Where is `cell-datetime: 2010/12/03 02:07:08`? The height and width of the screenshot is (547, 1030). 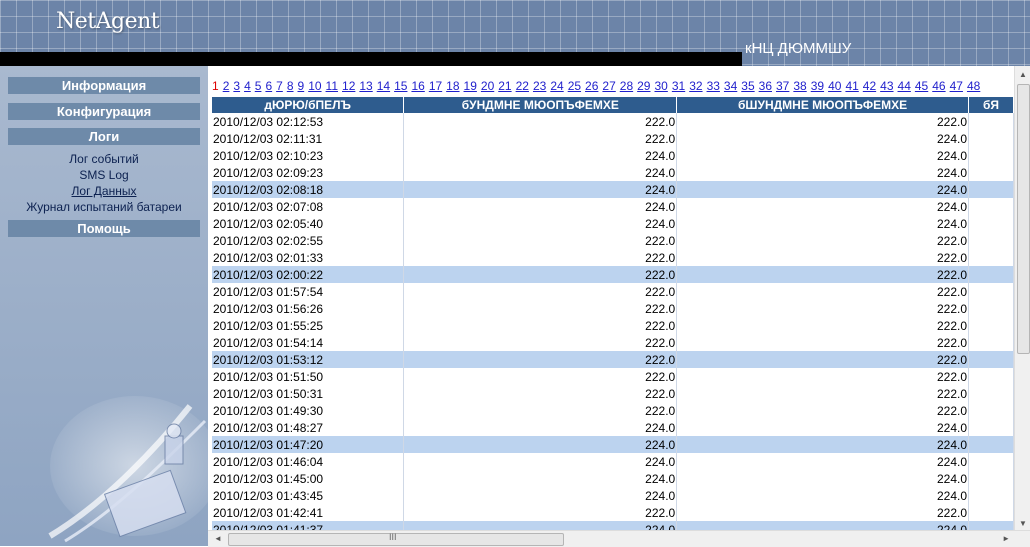
cell-datetime: 2010/12/03 02:07:08 is located at coordinates (308, 206).